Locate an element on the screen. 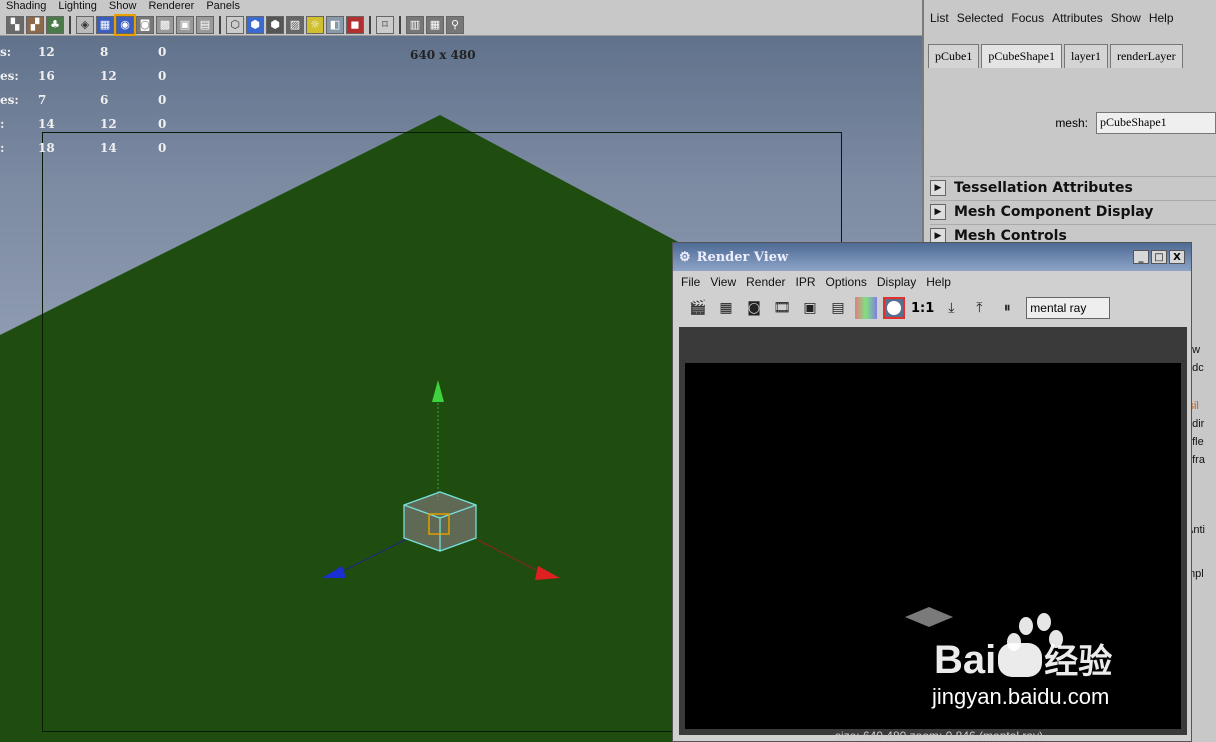  render-region-icon: ▦ is located at coordinates (726, 308).